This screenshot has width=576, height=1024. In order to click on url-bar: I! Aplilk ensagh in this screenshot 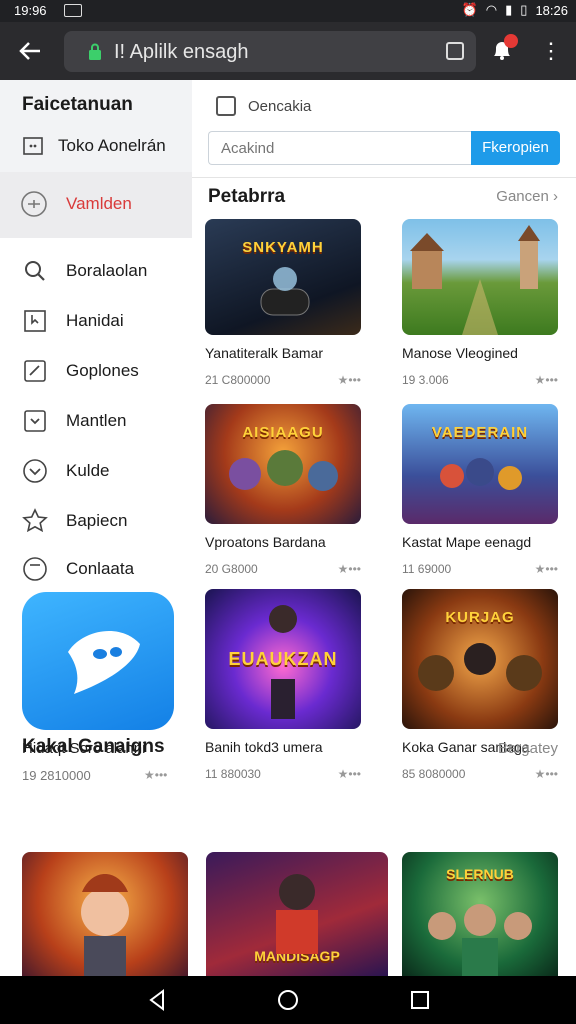, I will do `click(270, 51)`.